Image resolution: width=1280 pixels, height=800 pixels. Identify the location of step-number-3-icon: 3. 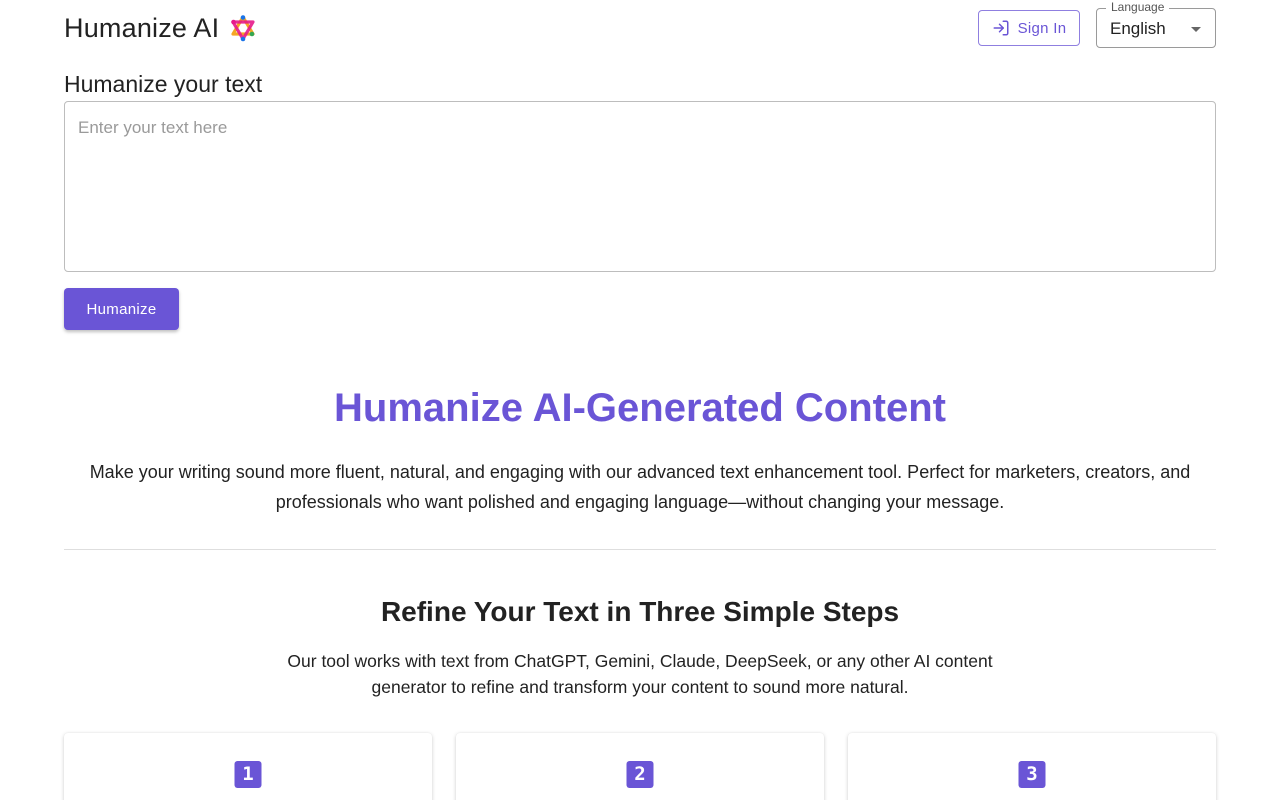
(1032, 774).